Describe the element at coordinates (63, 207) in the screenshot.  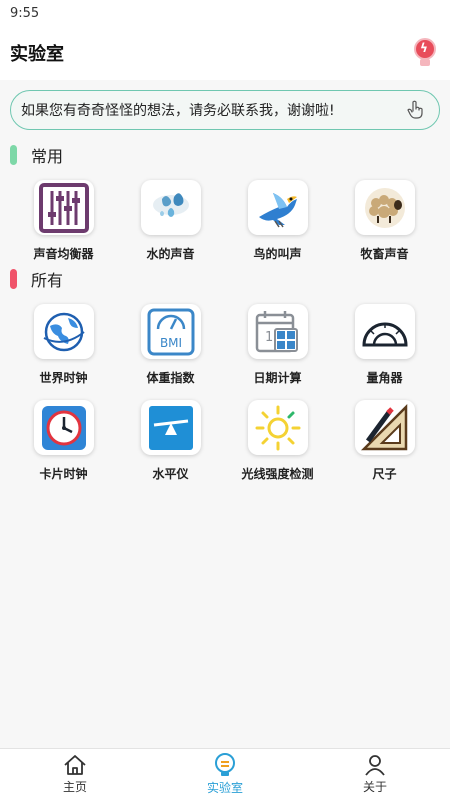
I see `equalizer-icon` at that location.